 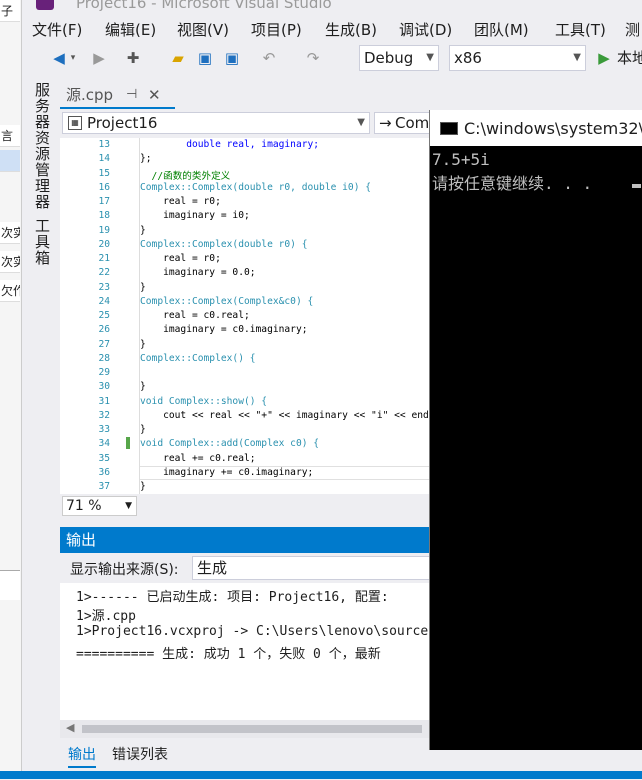 I want to click on close-icon: ✕, so click(x=154, y=95).